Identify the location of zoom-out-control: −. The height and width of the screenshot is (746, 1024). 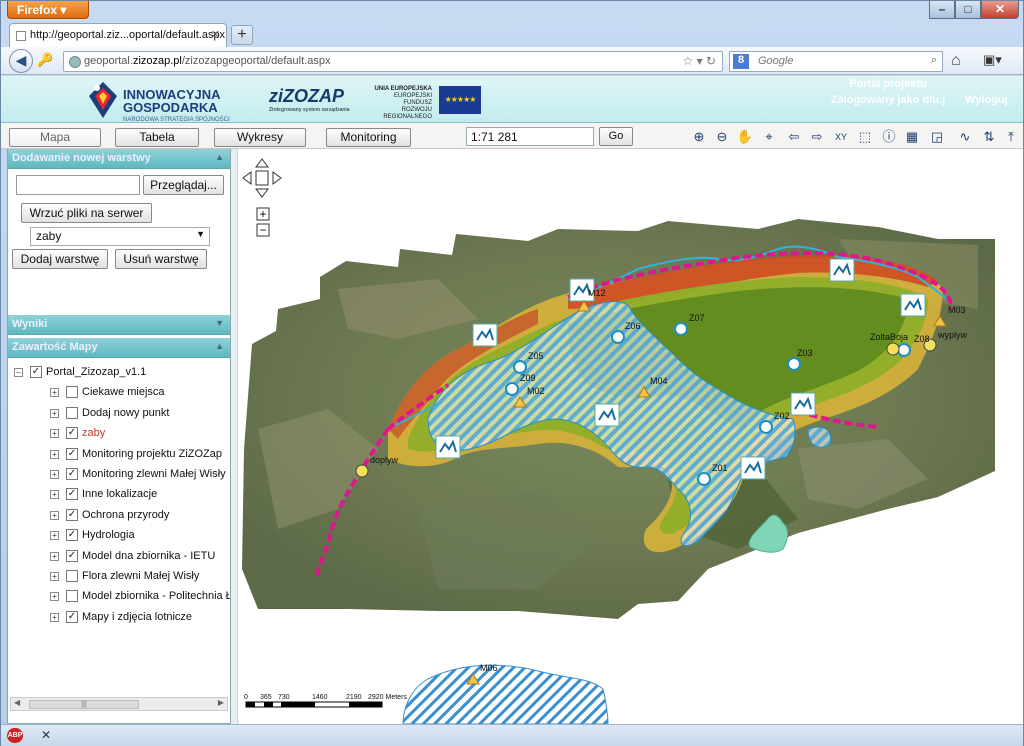
(263, 230).